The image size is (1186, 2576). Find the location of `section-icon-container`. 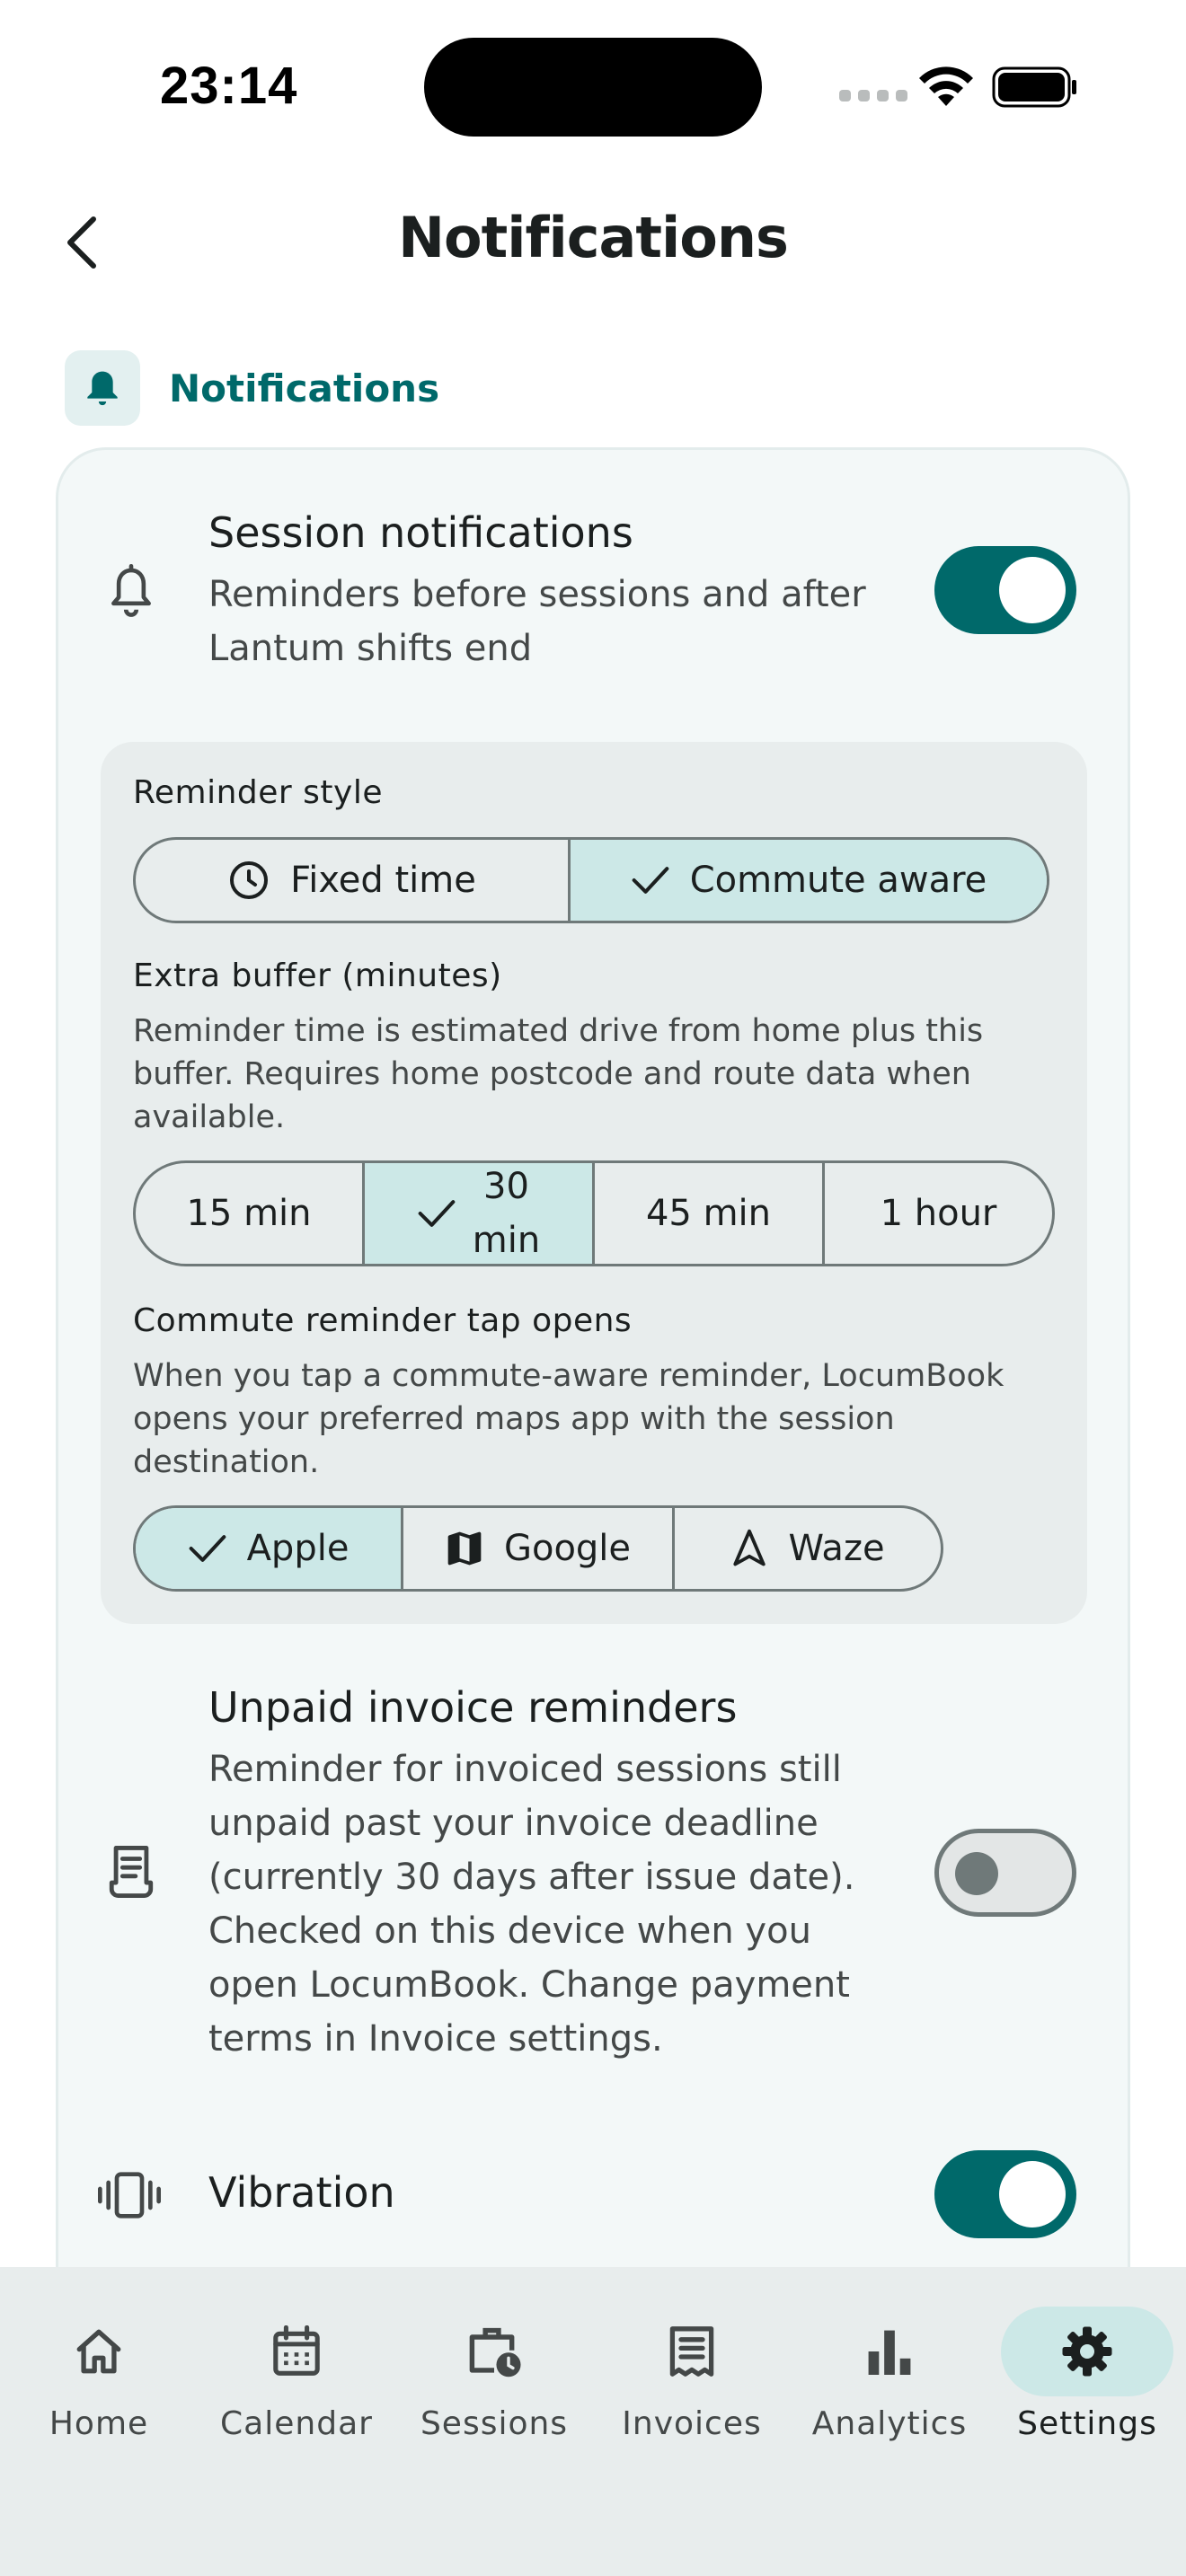

section-icon-container is located at coordinates (102, 388).